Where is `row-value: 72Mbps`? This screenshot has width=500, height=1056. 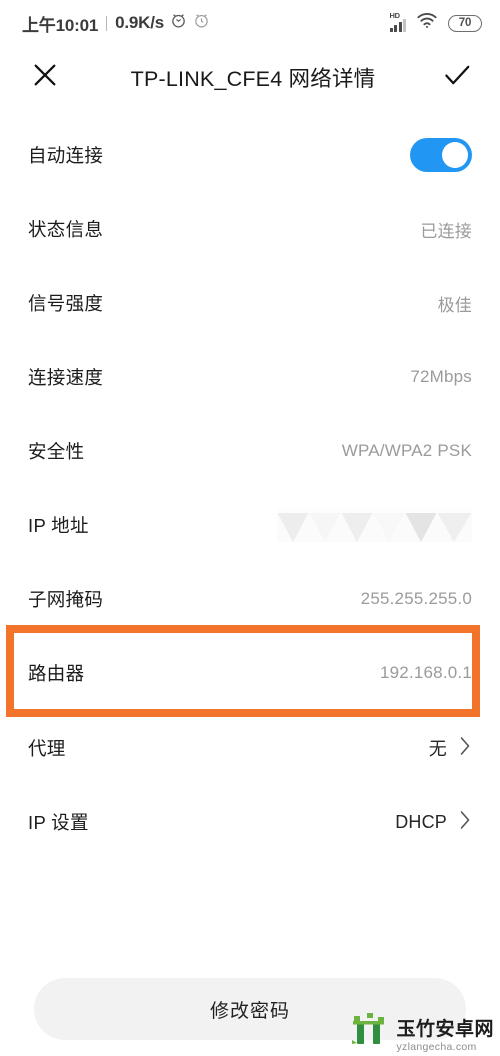 row-value: 72Mbps is located at coordinates (441, 376).